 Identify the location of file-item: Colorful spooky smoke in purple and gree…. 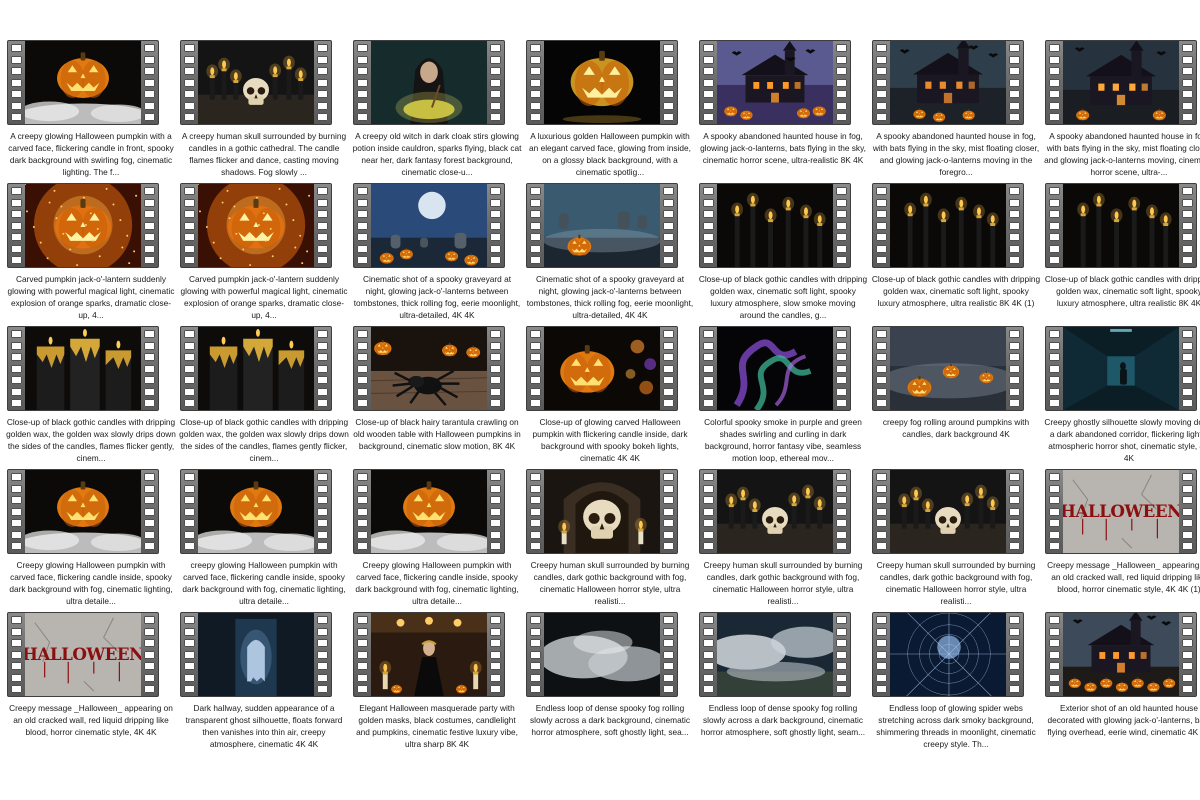
(784, 395).